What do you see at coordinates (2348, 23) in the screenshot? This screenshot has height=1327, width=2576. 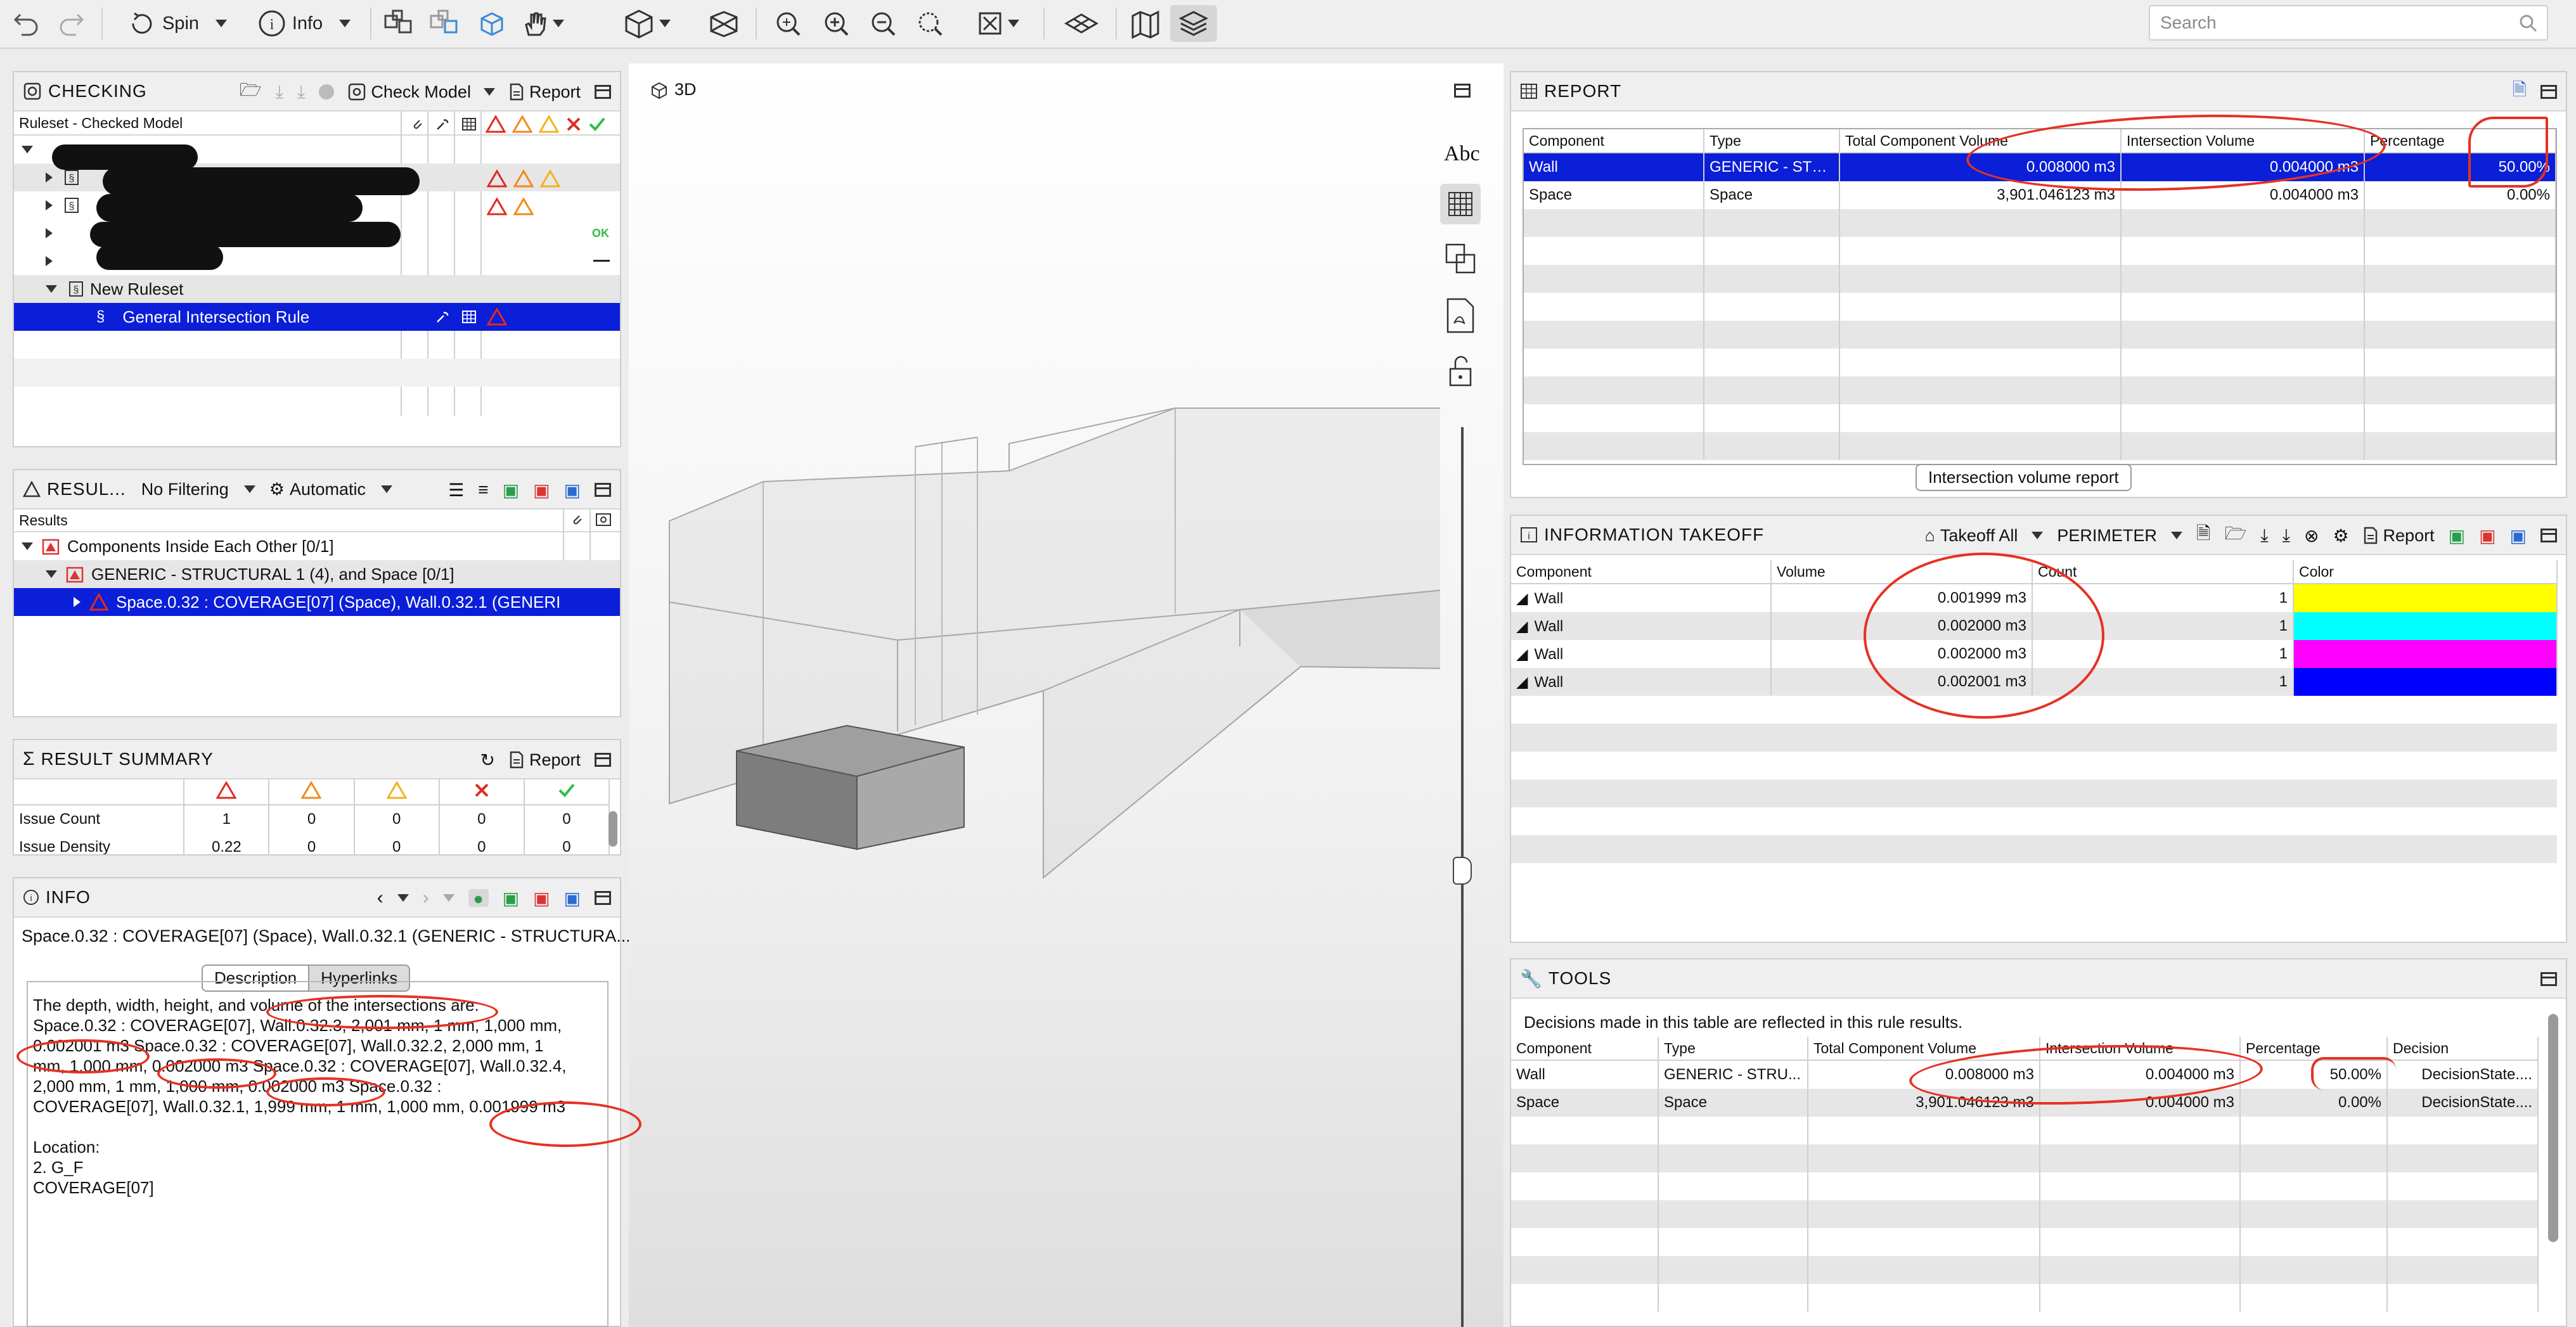 I see `search-field: Search` at bounding box center [2348, 23].